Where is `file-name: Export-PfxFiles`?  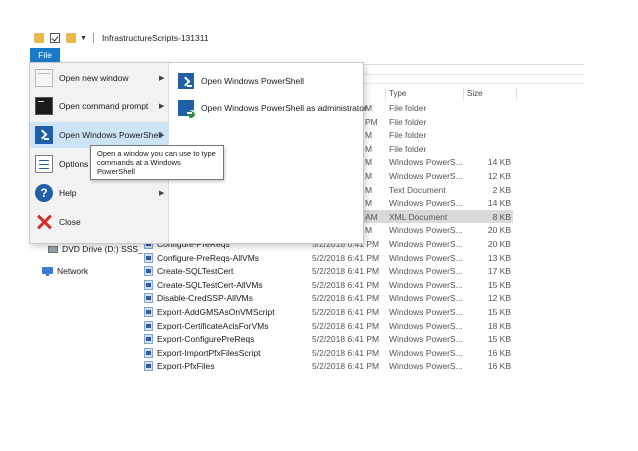
file-name: Export-PfxFiles is located at coordinates (186, 366).